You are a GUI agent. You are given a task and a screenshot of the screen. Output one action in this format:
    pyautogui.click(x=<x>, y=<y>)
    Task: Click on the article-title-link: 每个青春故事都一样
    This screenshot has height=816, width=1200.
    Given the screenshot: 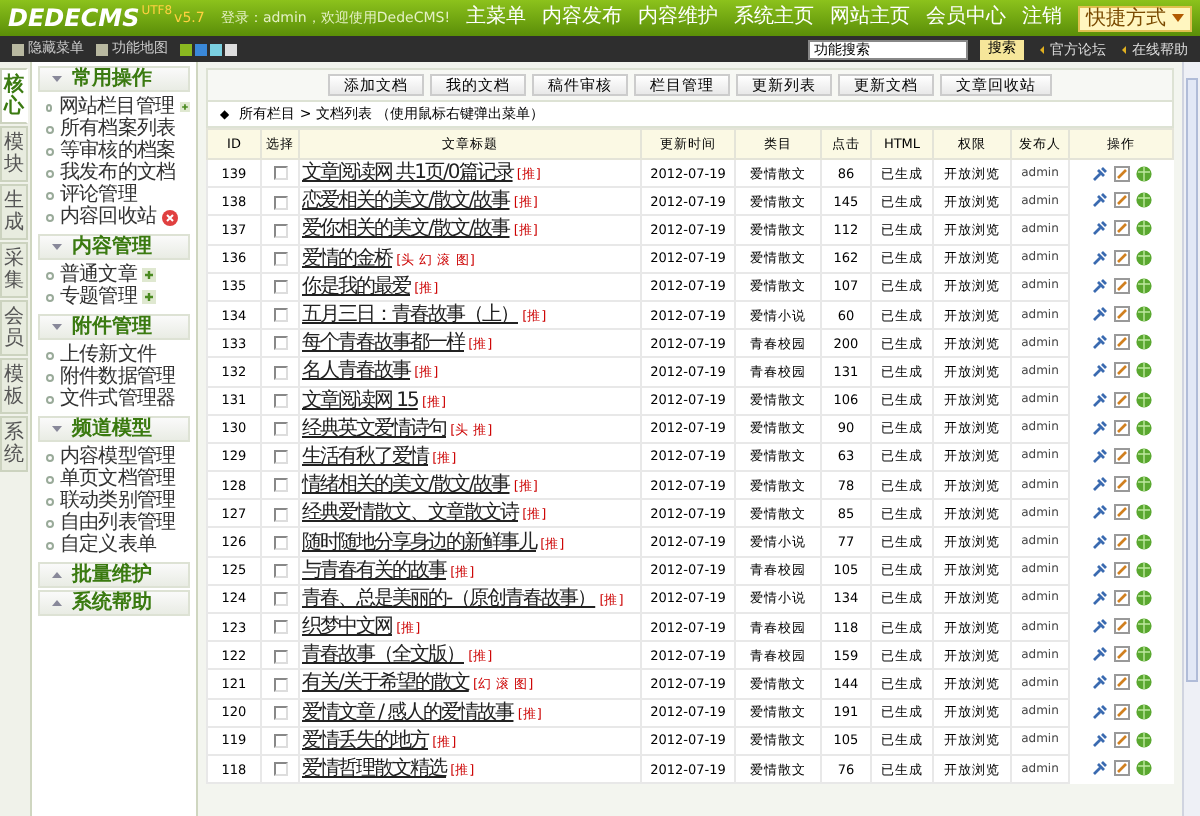 What is the action you would take?
    pyautogui.click(x=383, y=343)
    